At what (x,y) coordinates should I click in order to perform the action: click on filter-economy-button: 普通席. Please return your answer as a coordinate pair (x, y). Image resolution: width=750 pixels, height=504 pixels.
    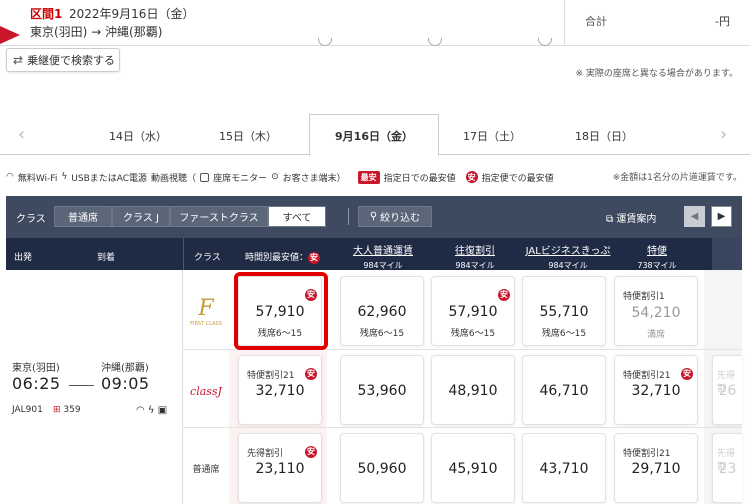
    Looking at the image, I should click on (83, 216).